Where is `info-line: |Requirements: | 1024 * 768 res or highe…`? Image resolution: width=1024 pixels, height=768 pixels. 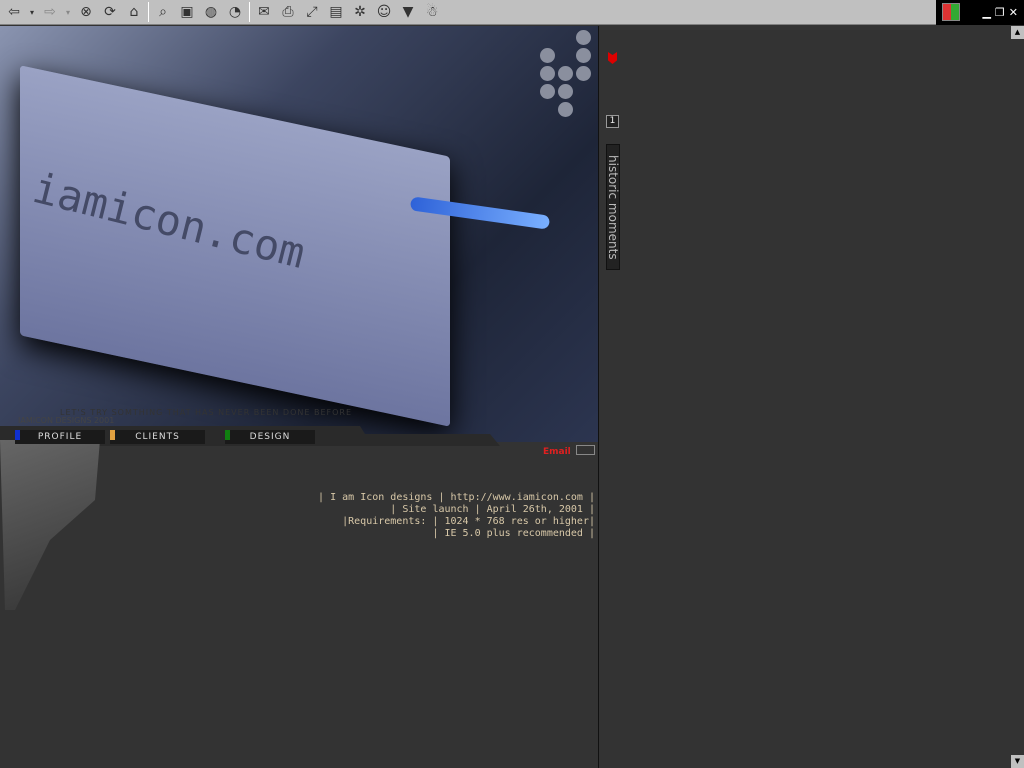 info-line: |Requirements: | 1024 * 768 res or highe… is located at coordinates (468, 521).